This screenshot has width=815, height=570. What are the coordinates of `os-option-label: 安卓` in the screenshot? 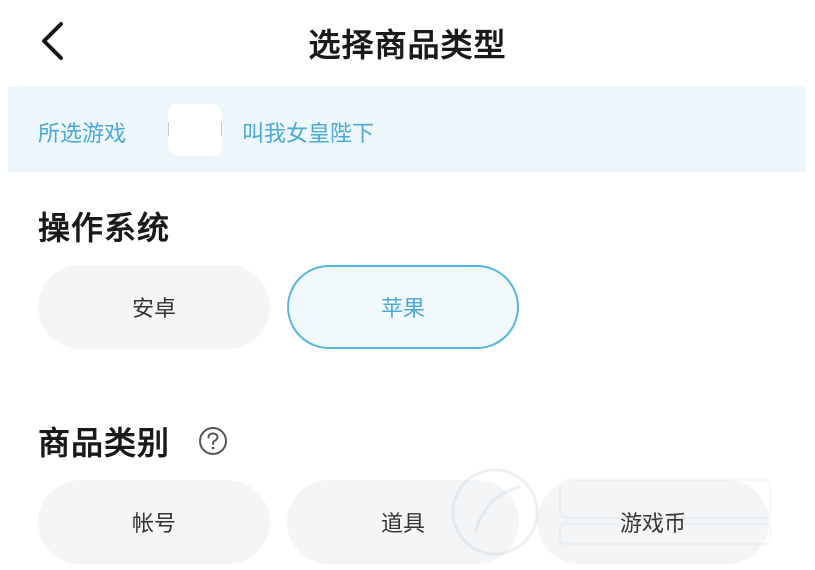 It's located at (153, 309).